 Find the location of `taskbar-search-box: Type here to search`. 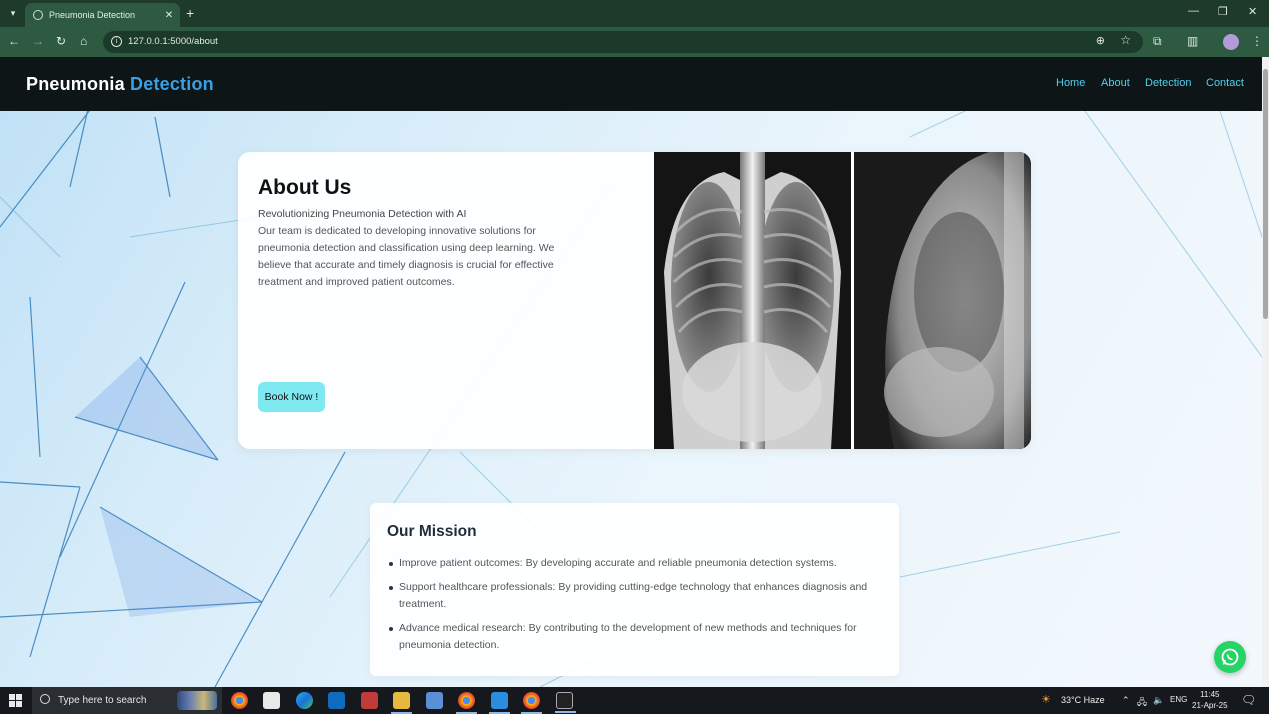

taskbar-search-box: Type here to search is located at coordinates (127, 700).